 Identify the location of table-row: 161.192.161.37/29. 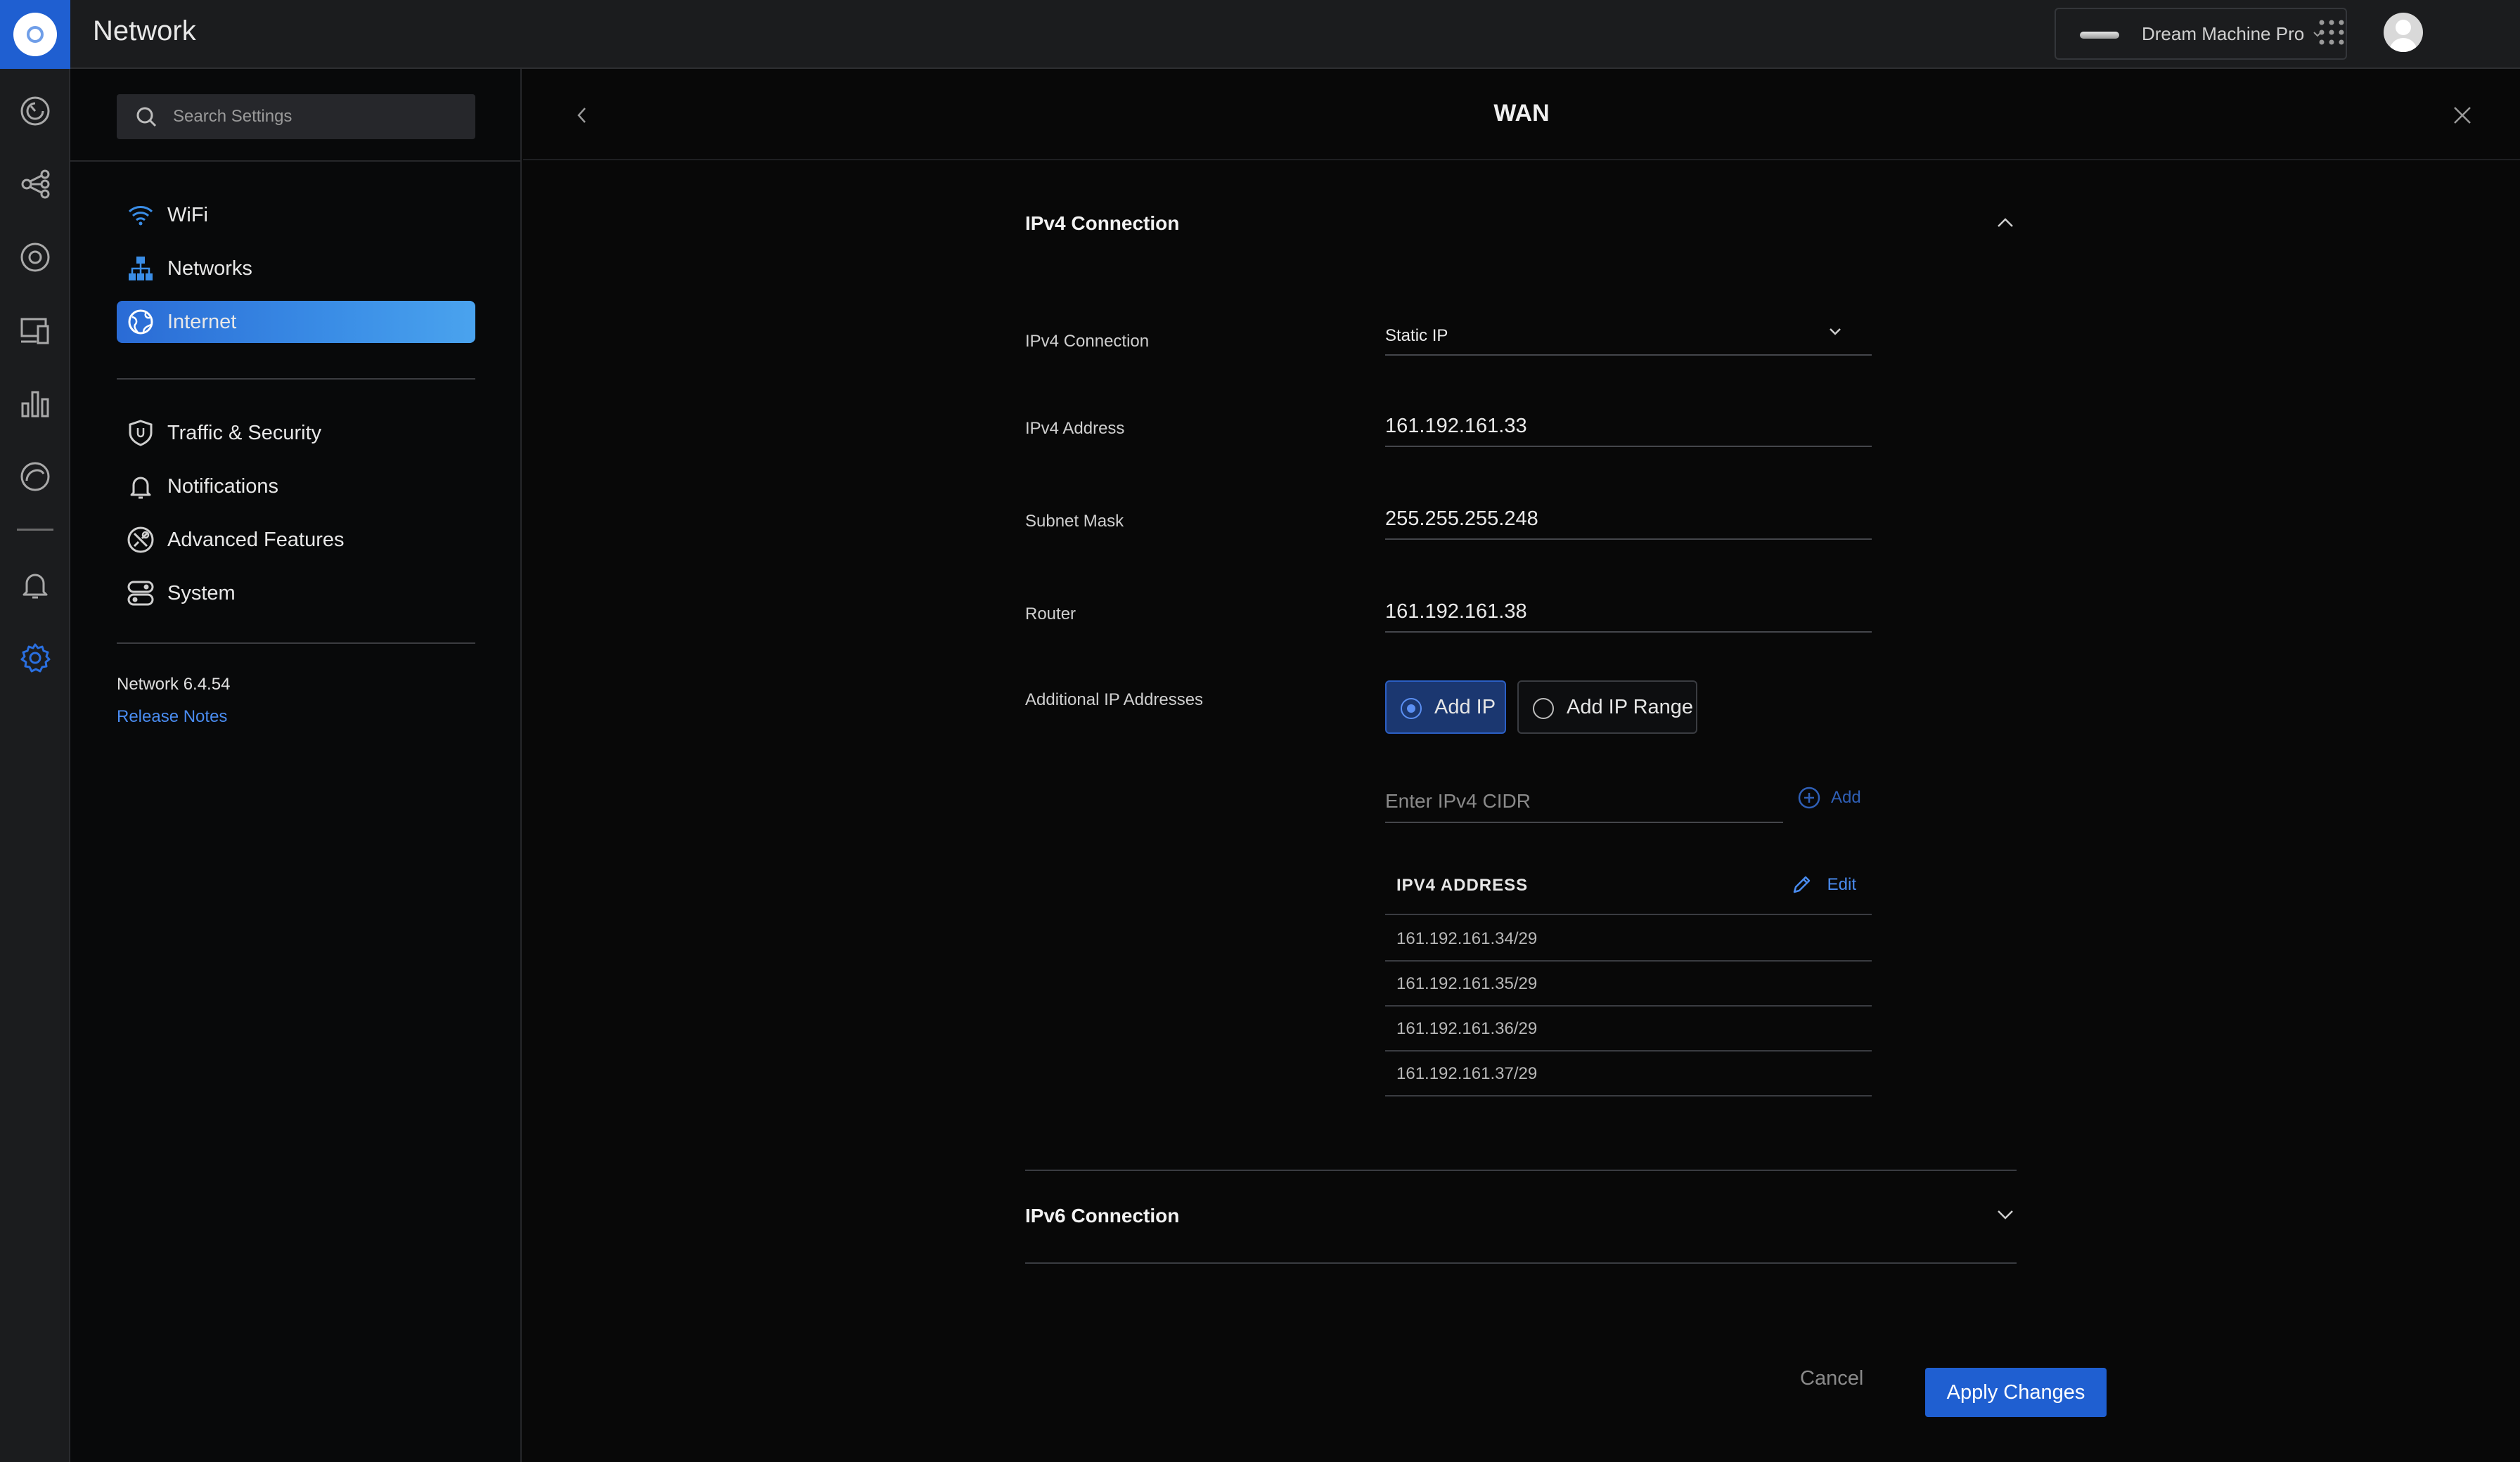
(1628, 1074).